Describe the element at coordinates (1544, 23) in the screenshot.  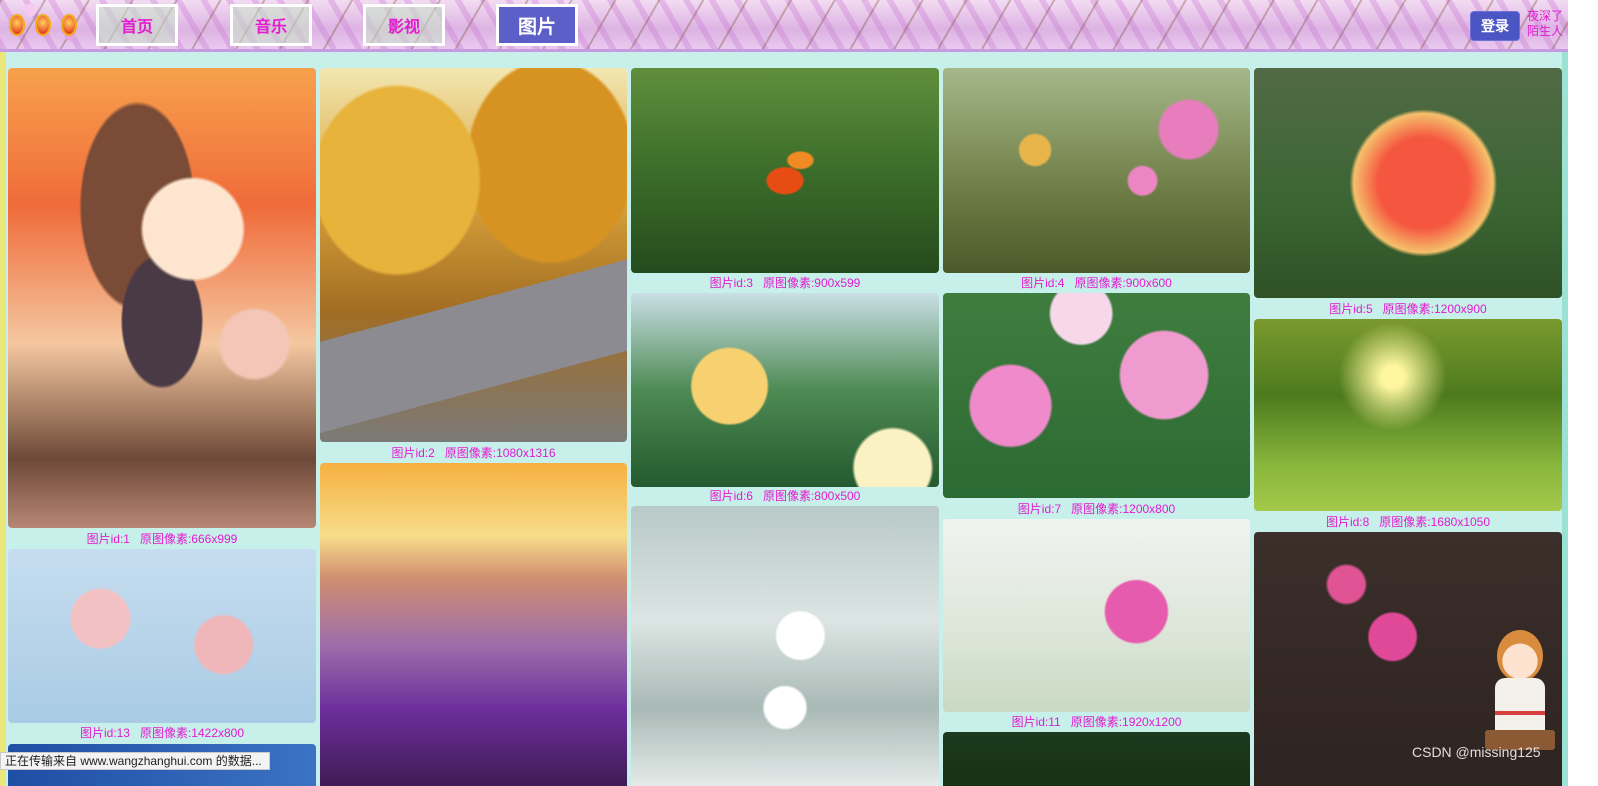
I see `user-greeting: 夜深了陌生人` at that location.